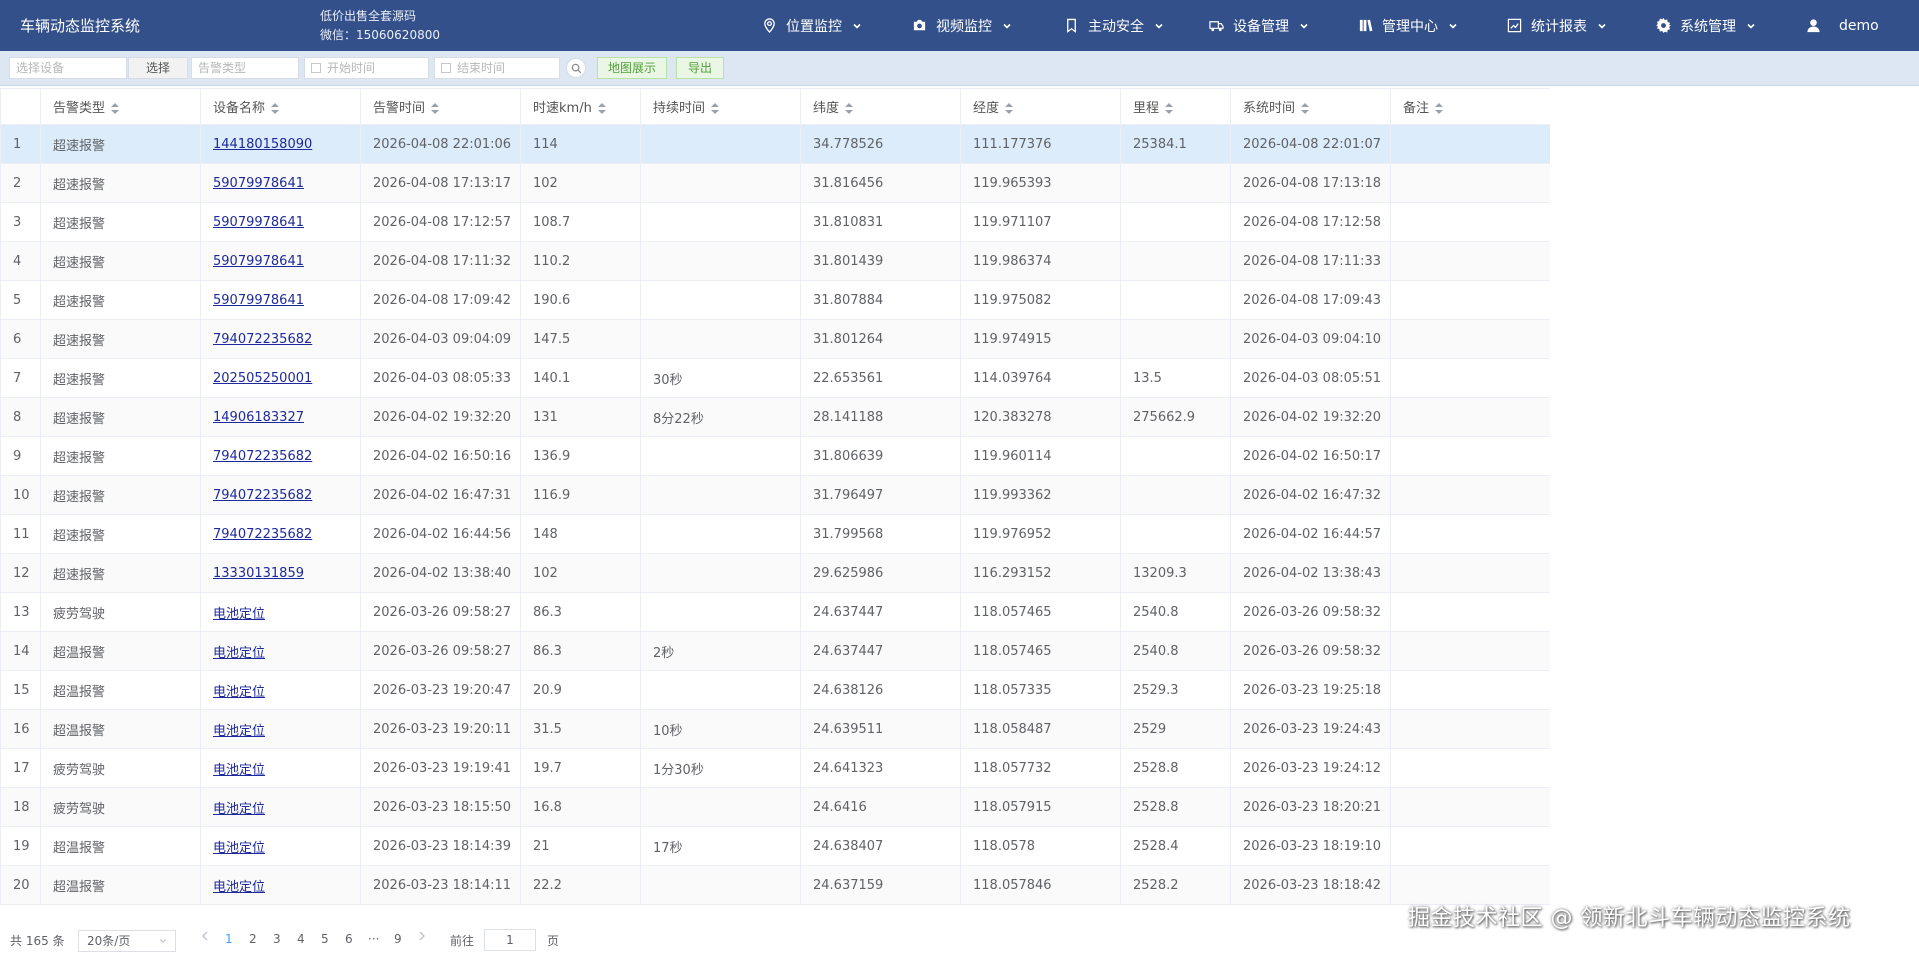  Describe the element at coordinates (1557, 25) in the screenshot. I see `nav-statistics-reports: 统计报表` at that location.